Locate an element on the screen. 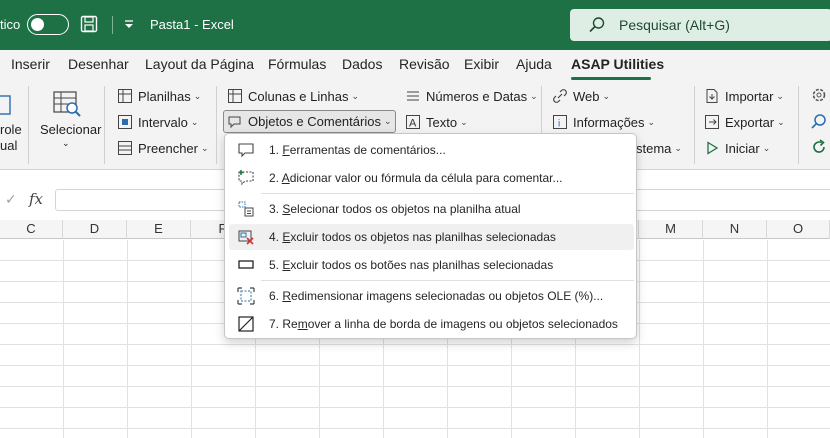 The image size is (830, 438). numeros-datas-button: Números e Datas ⌄ is located at coordinates (471, 96).